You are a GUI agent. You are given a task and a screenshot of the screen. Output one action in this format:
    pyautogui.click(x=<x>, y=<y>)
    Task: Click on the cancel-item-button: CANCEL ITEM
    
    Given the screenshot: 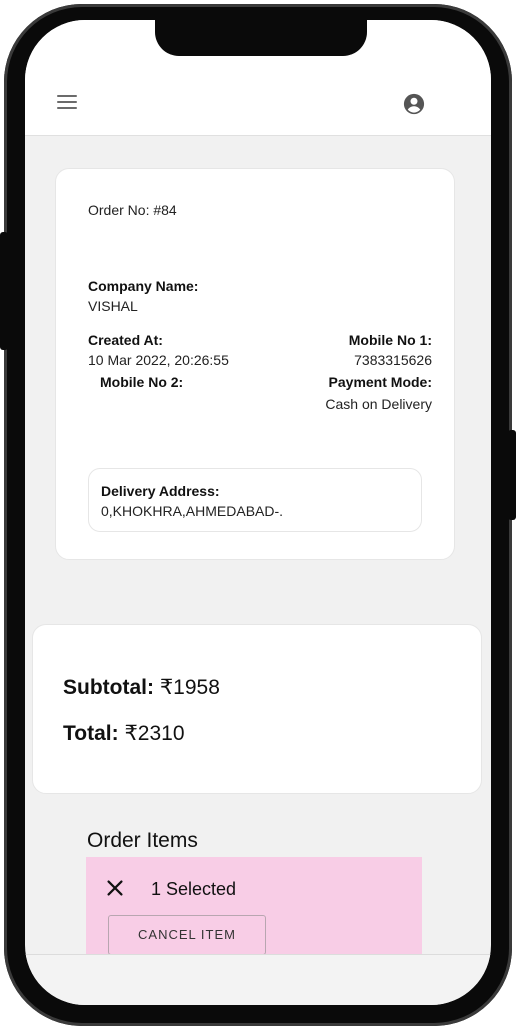 What is the action you would take?
    pyautogui.click(x=187, y=934)
    